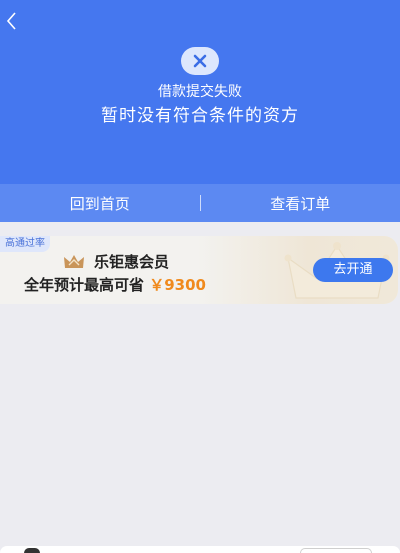  What do you see at coordinates (200, 61) in the screenshot?
I see `close-icon` at bounding box center [200, 61].